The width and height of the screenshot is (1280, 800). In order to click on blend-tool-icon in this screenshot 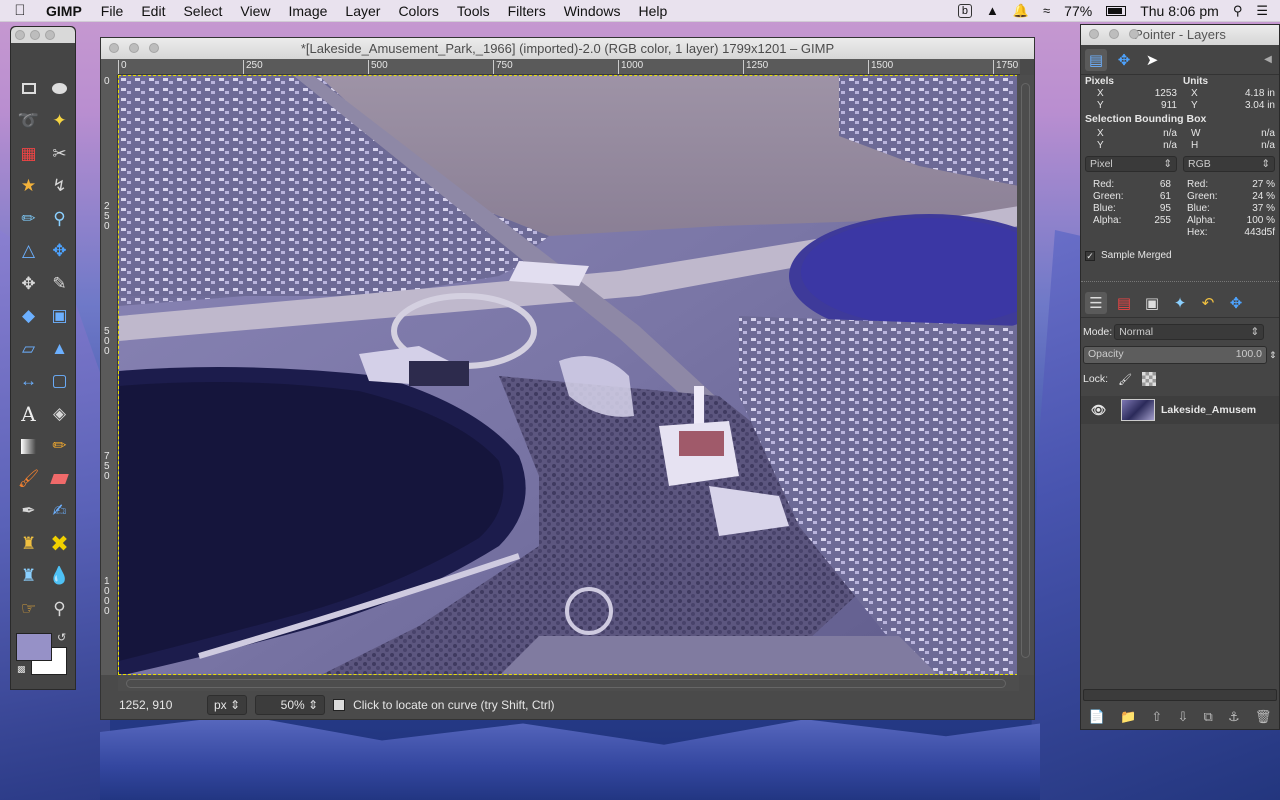, I will do `click(28, 447)`.